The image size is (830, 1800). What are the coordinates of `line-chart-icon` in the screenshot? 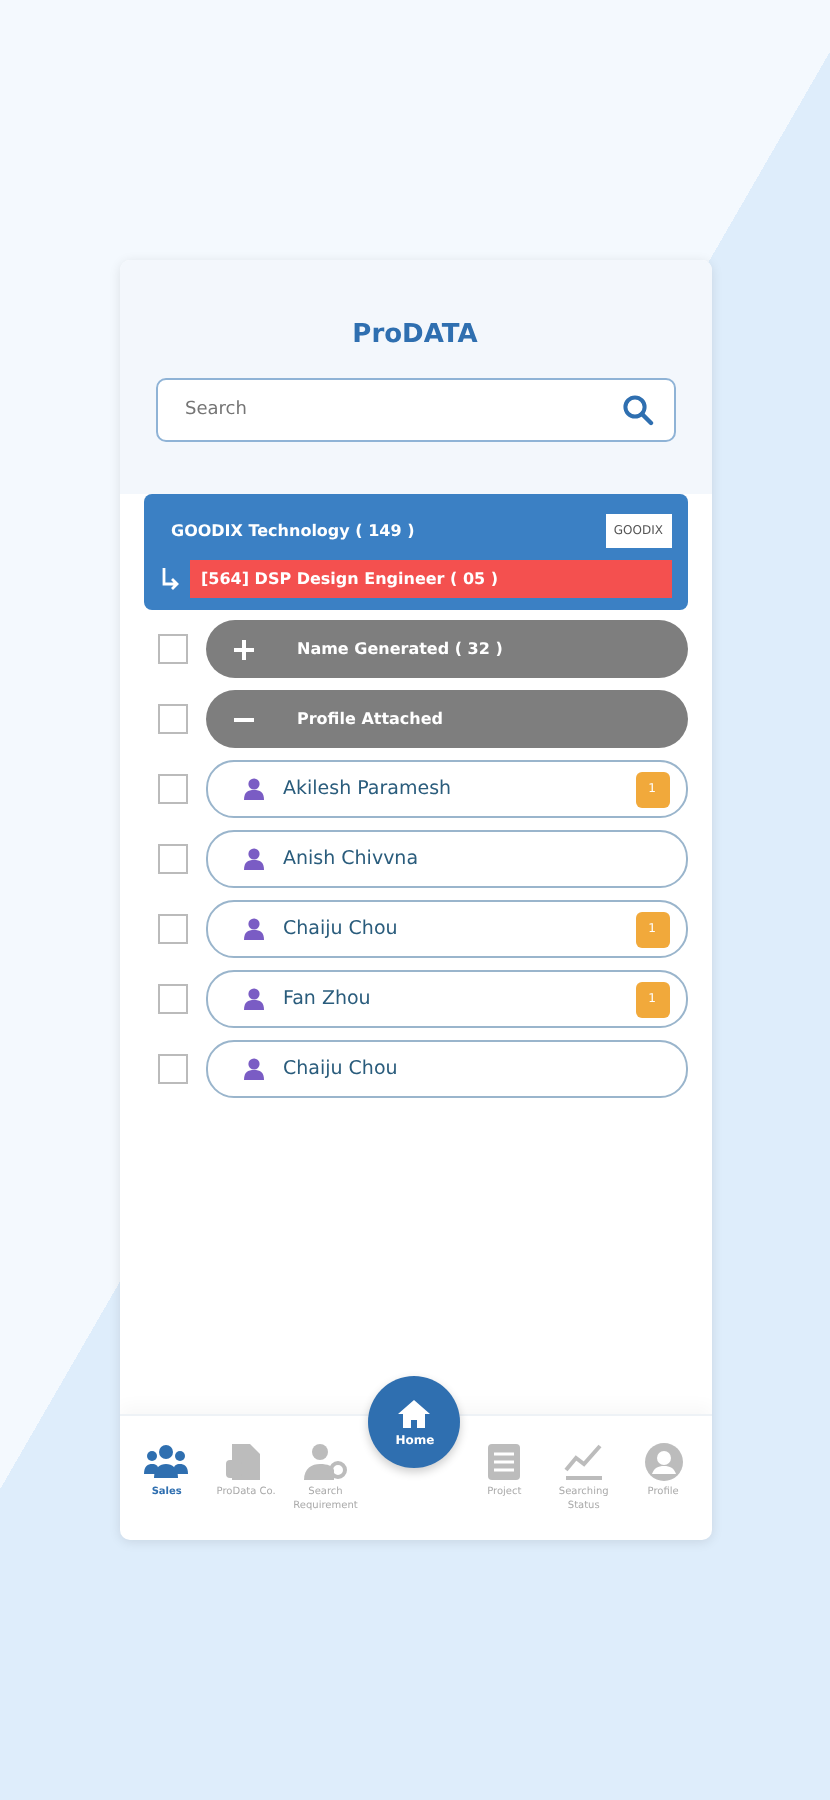 It's located at (583, 1462).